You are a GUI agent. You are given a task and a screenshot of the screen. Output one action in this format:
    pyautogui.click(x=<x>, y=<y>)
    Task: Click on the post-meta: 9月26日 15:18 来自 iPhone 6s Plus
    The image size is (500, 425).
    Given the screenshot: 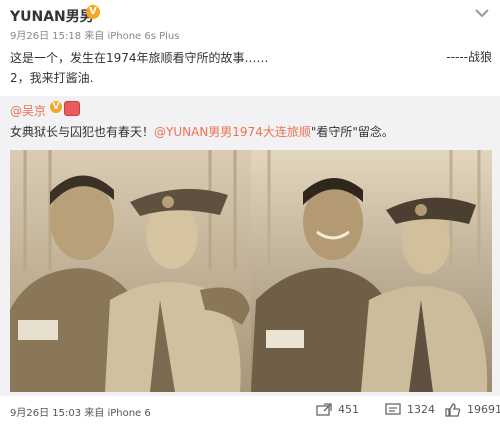 What is the action you would take?
    pyautogui.click(x=95, y=36)
    